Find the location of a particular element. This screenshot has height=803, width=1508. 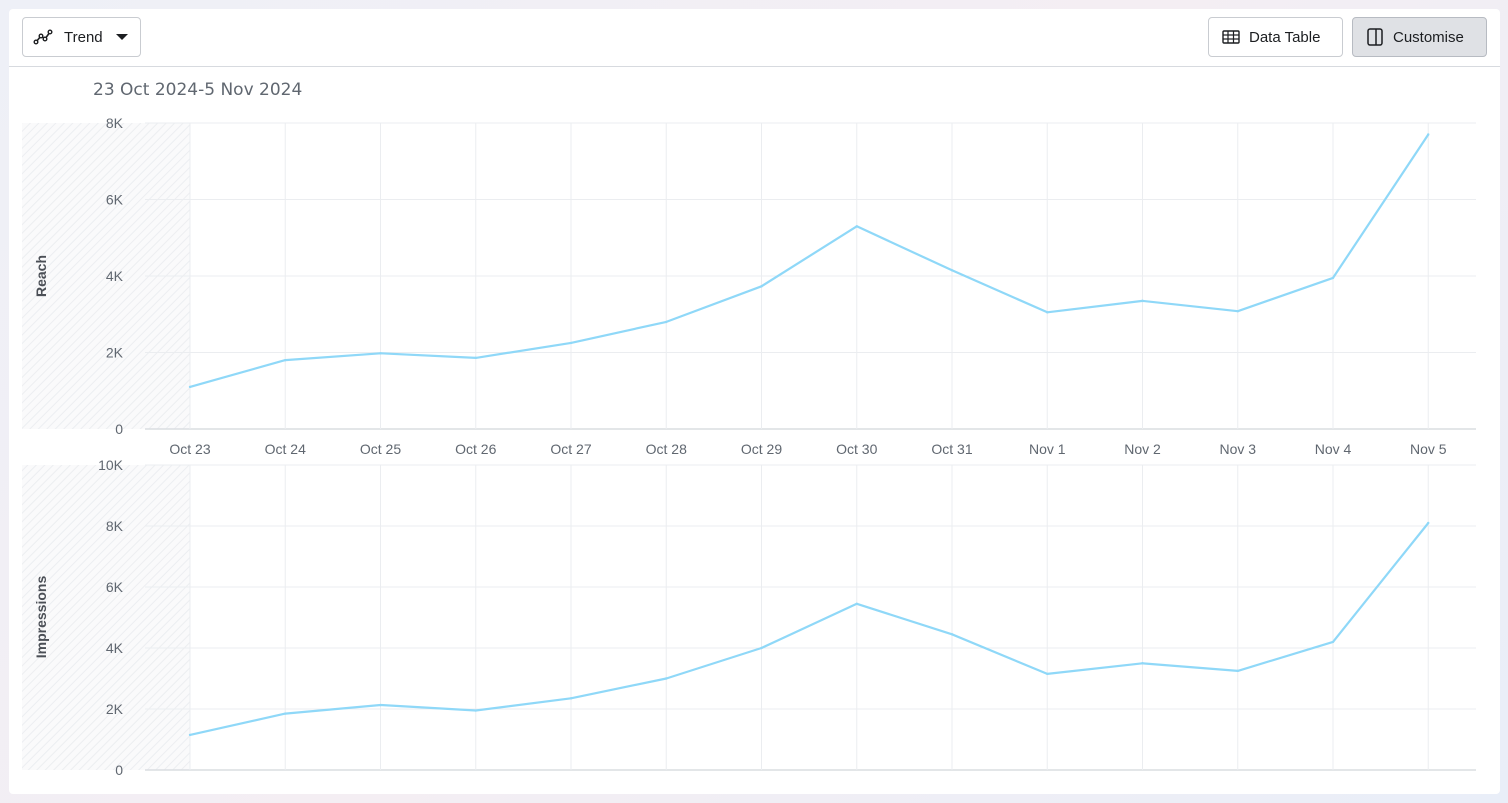

impressions-y-tick-label: 10K is located at coordinates (111, 465).